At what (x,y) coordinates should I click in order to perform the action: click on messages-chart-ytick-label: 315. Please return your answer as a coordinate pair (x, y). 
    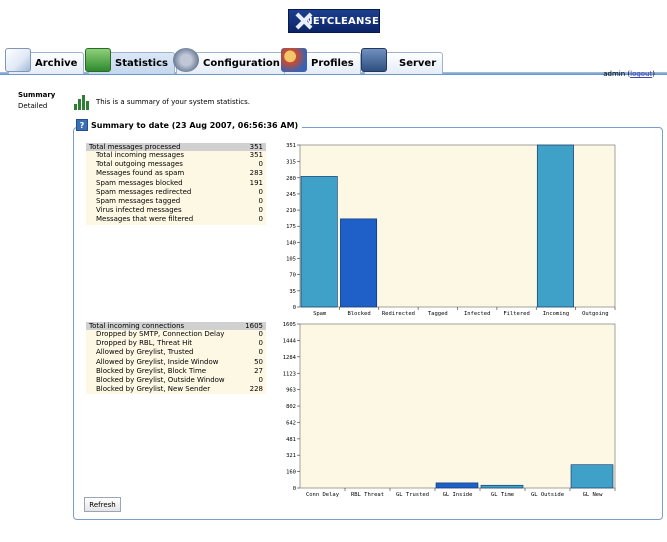
    Looking at the image, I should click on (291, 163).